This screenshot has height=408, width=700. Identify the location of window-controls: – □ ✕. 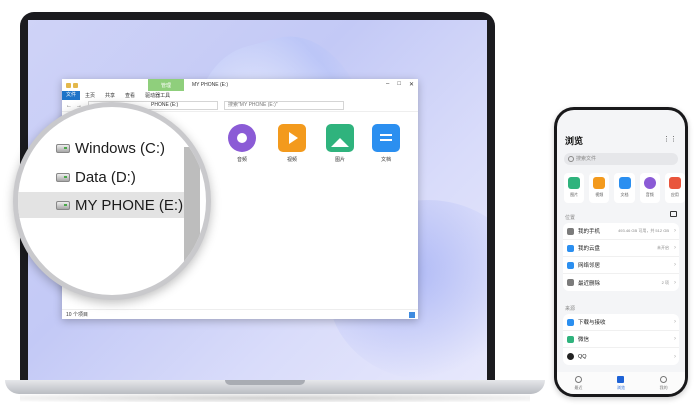
(400, 84).